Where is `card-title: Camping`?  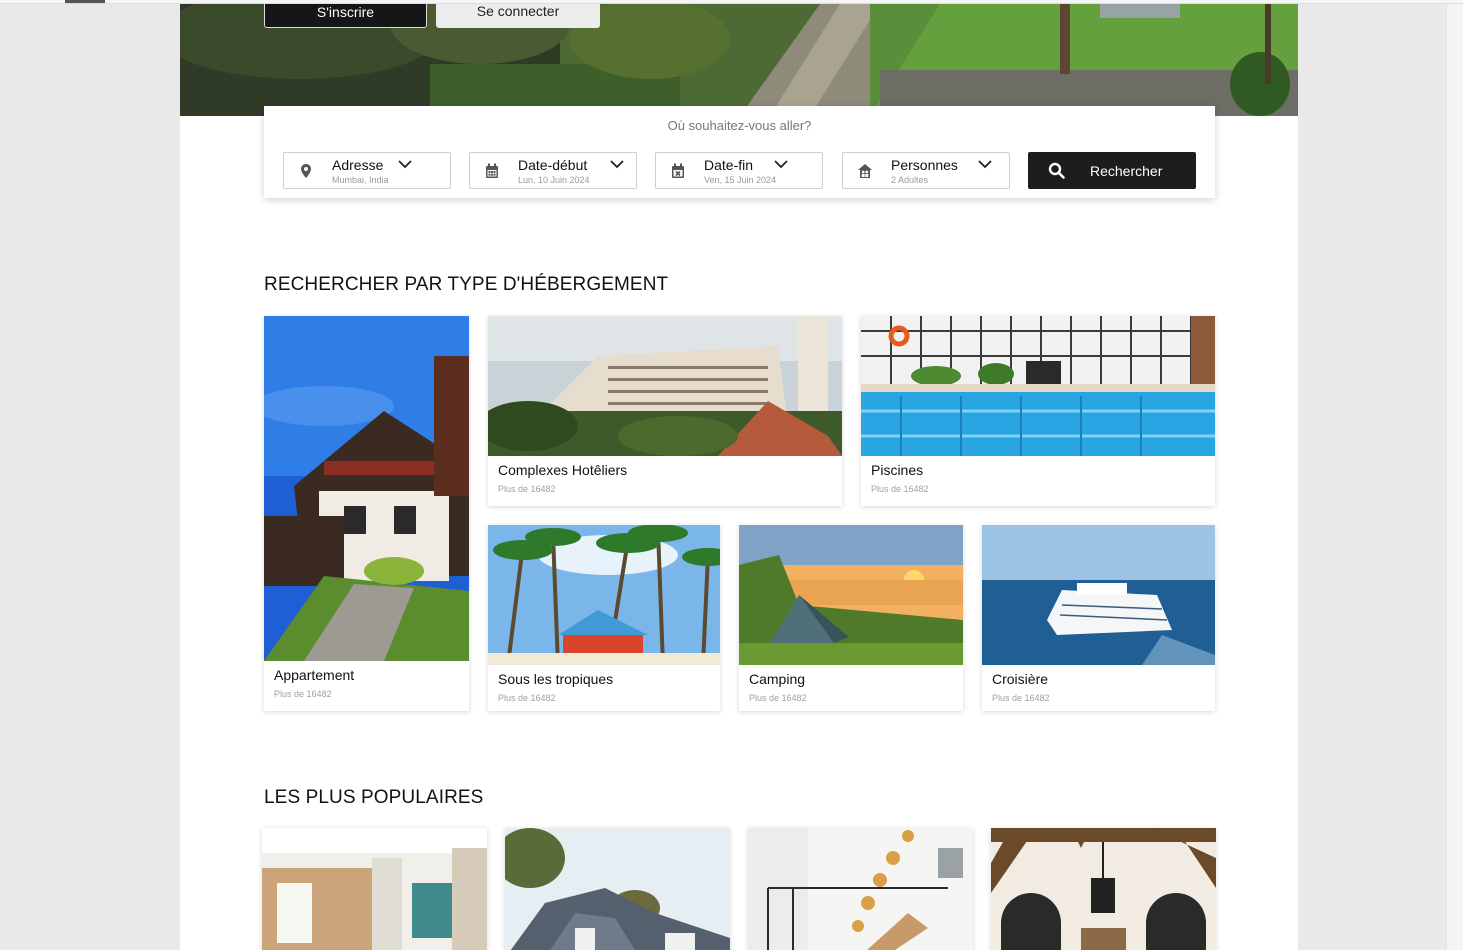
card-title: Camping is located at coordinates (777, 679).